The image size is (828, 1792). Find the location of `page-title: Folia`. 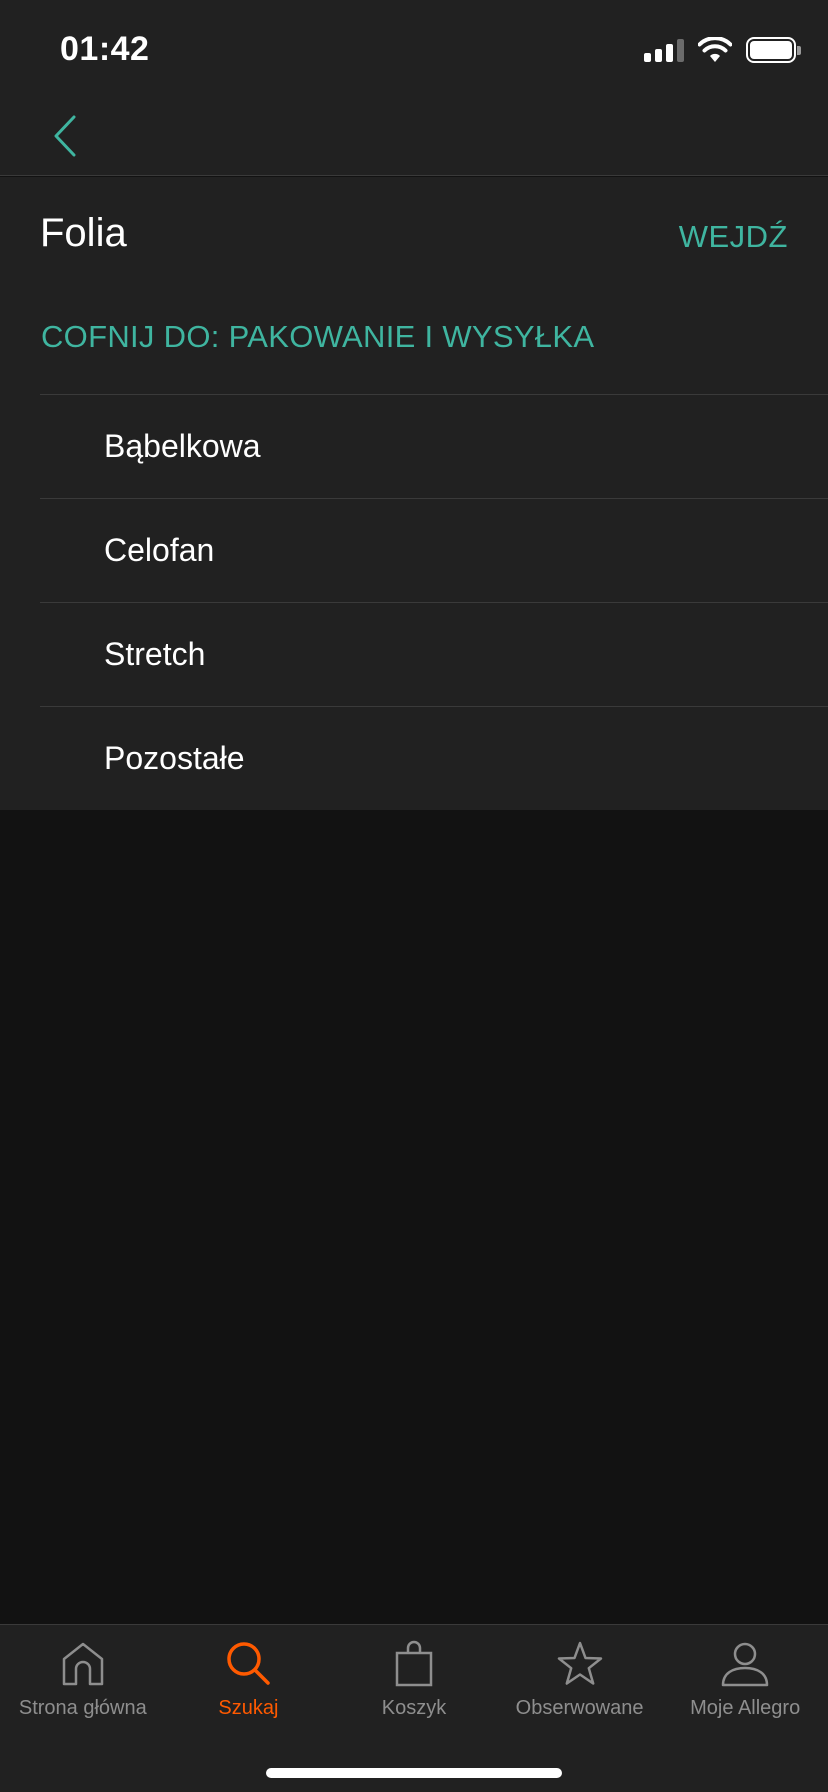

page-title: Folia is located at coordinates (83, 233).